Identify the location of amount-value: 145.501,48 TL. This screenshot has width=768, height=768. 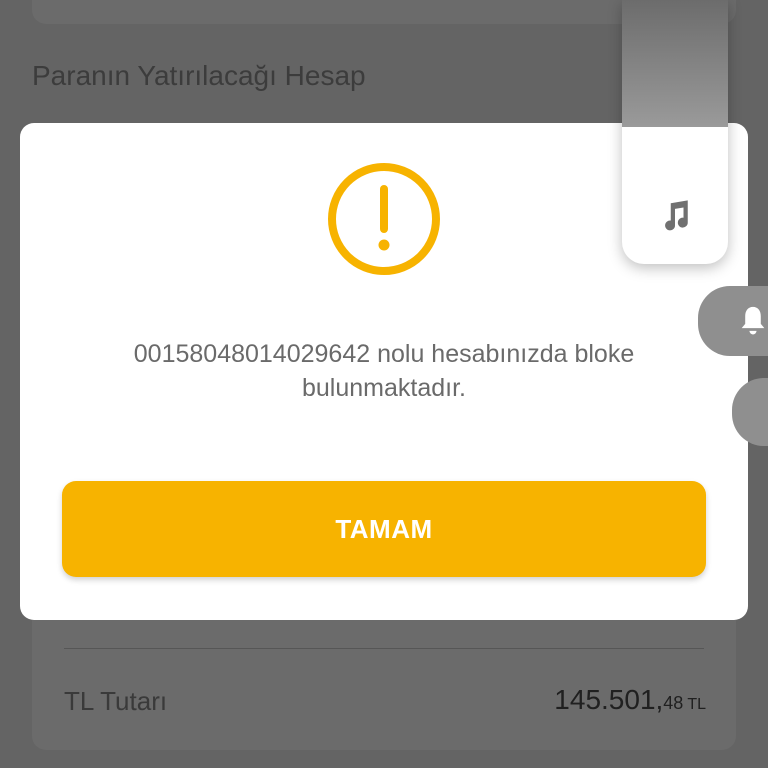
(630, 700).